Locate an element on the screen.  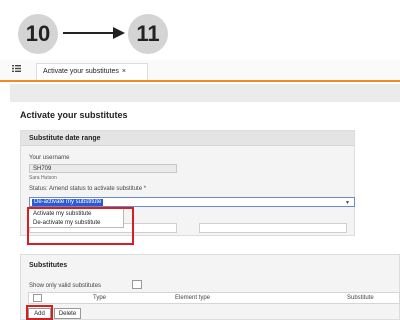
highlight-box-dropdown is located at coordinates (80, 226).